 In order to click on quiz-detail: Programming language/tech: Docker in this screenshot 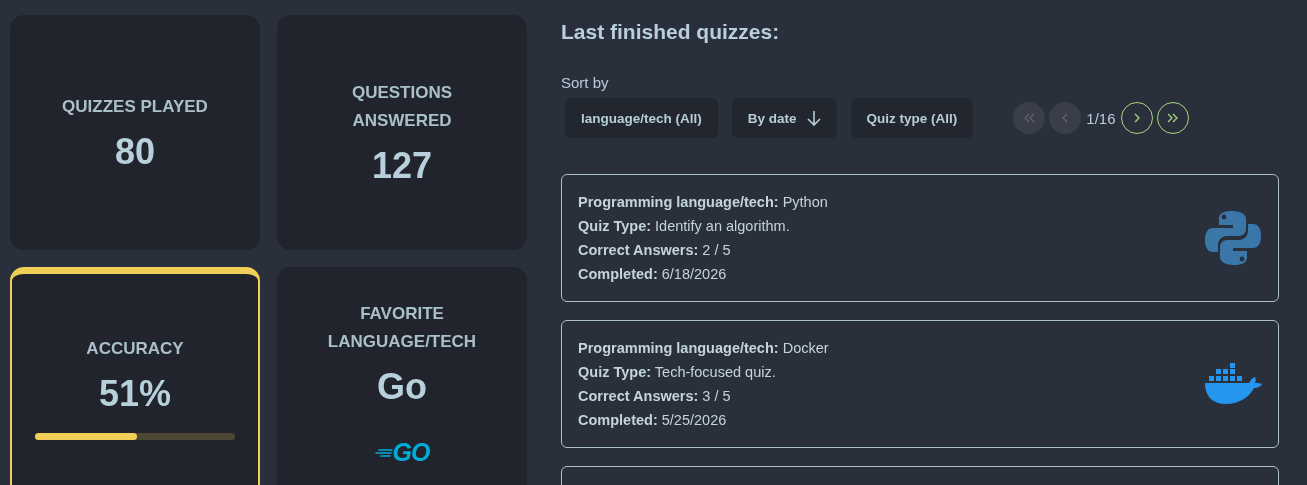, I will do `click(703, 348)`.